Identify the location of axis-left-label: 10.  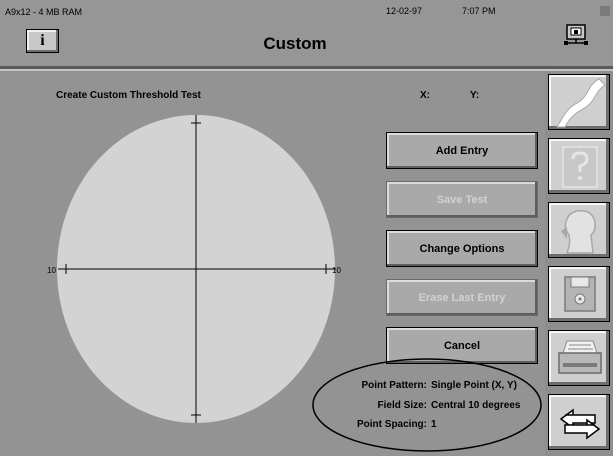
(51, 270).